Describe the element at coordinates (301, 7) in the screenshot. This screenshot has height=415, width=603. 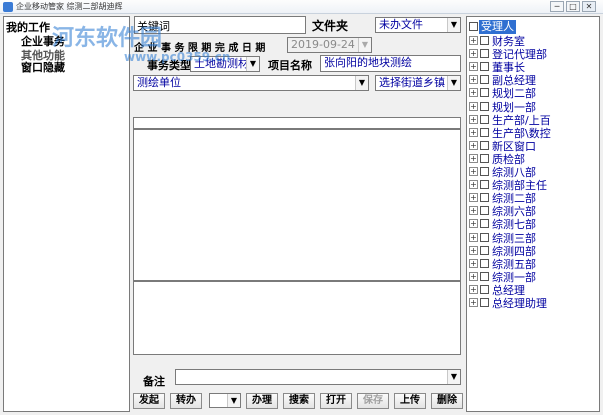
I see `title-bar: 企业移动管家 综测二部胡迪辉 ─ □ ✕` at that location.